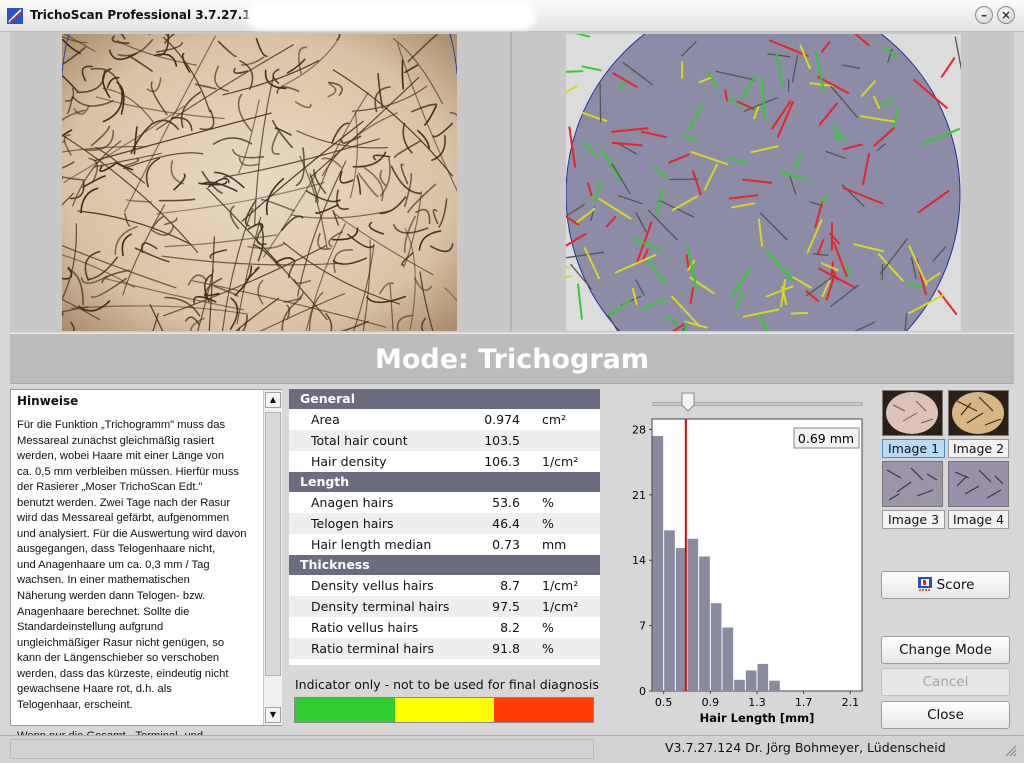 The width and height of the screenshot is (1024, 763). I want to click on x-tick-label: 0.9, so click(711, 702).